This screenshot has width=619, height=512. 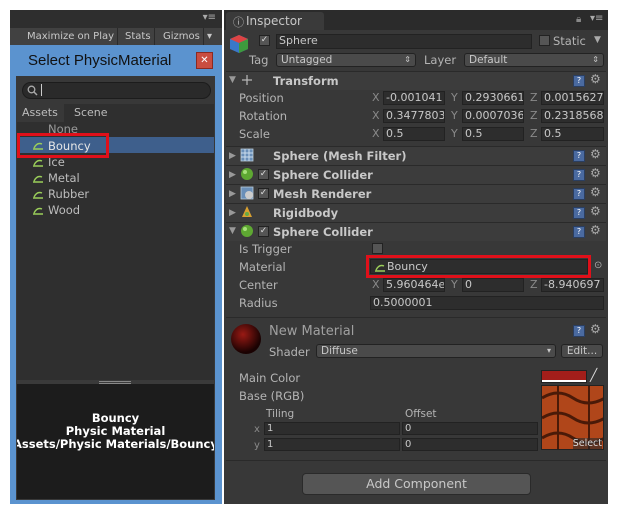 What do you see at coordinates (306, 81) in the screenshot?
I see `transform-title: Transform` at bounding box center [306, 81].